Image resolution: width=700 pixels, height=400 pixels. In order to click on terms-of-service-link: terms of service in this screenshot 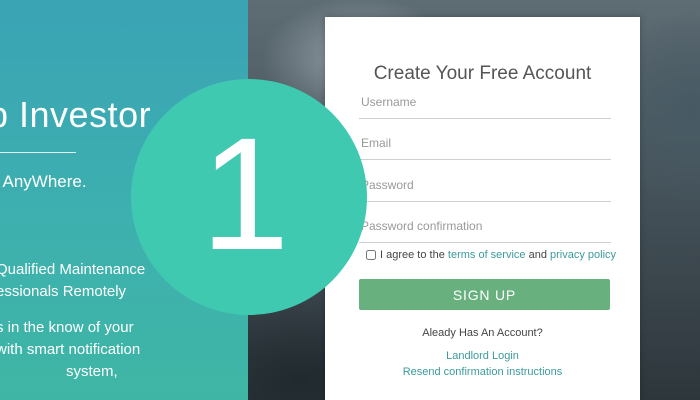, I will do `click(487, 255)`.